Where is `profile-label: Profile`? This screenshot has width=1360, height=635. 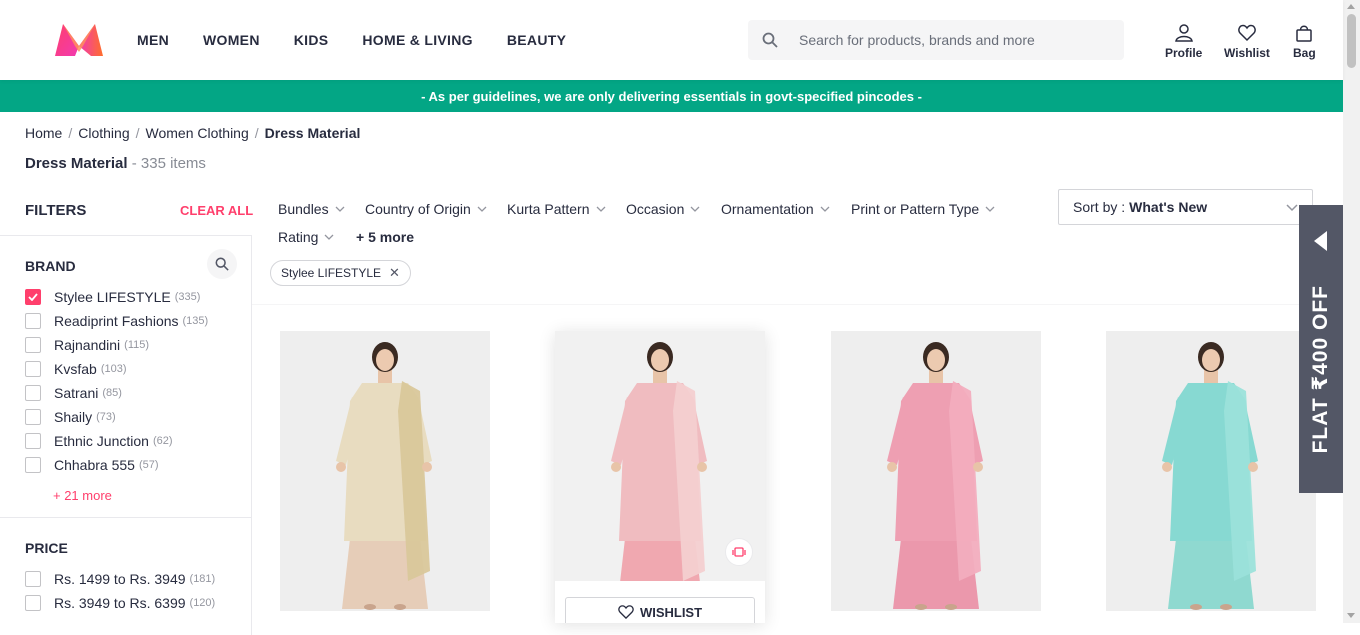
profile-label: Profile is located at coordinates (1184, 53).